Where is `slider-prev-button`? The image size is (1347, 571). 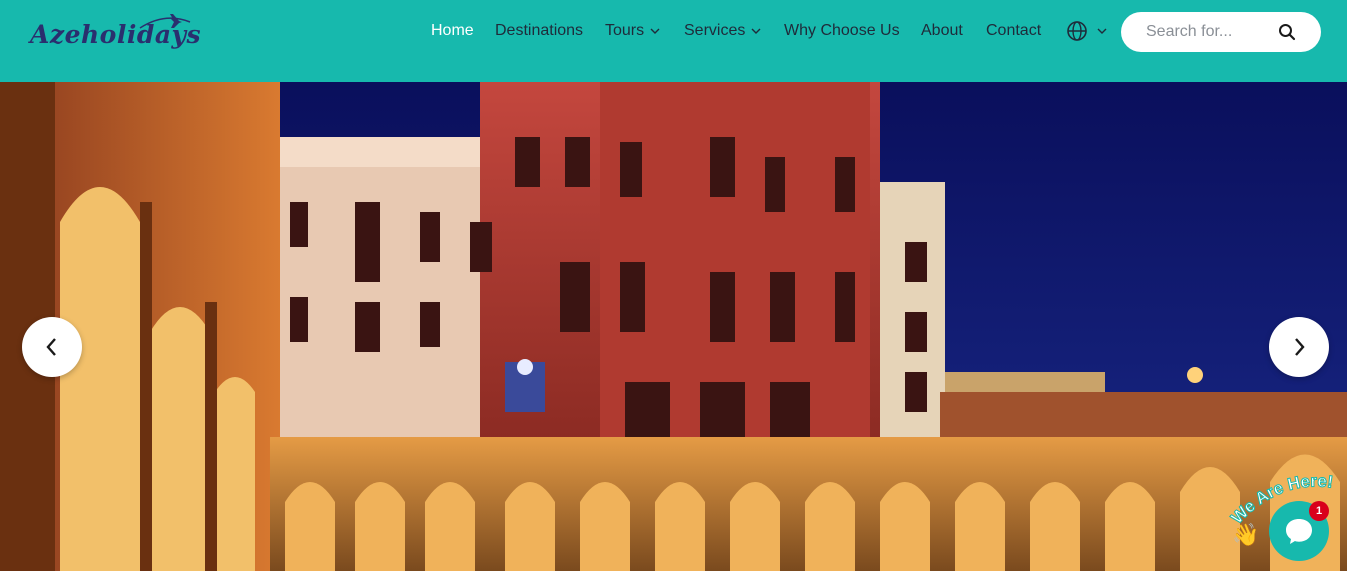 slider-prev-button is located at coordinates (52, 347).